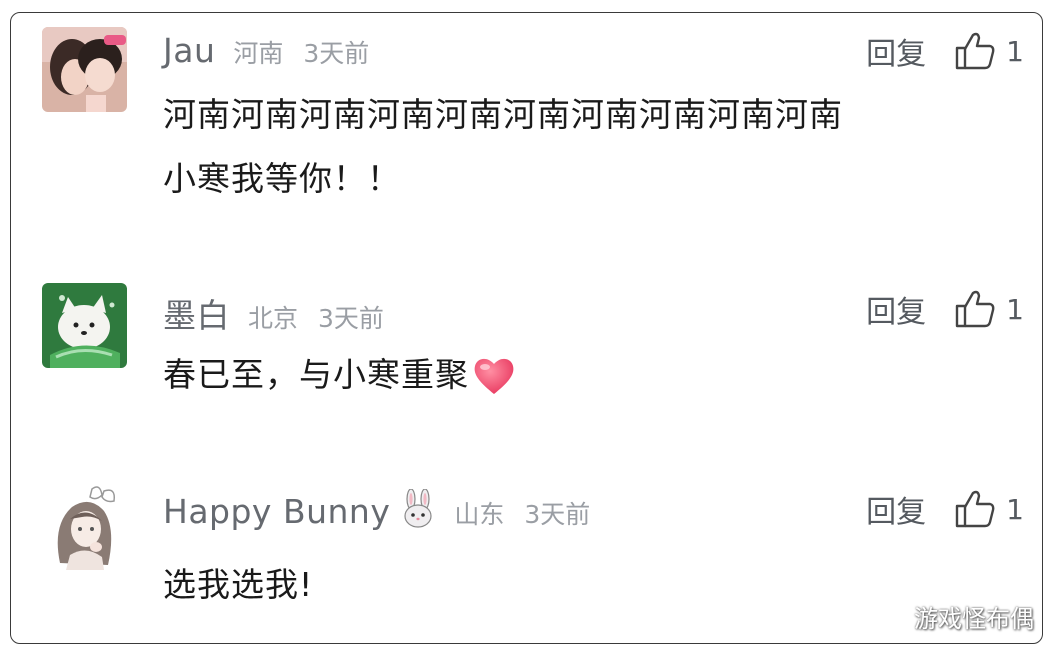  I want to click on anime-girl-avatar-icon, so click(84, 527).